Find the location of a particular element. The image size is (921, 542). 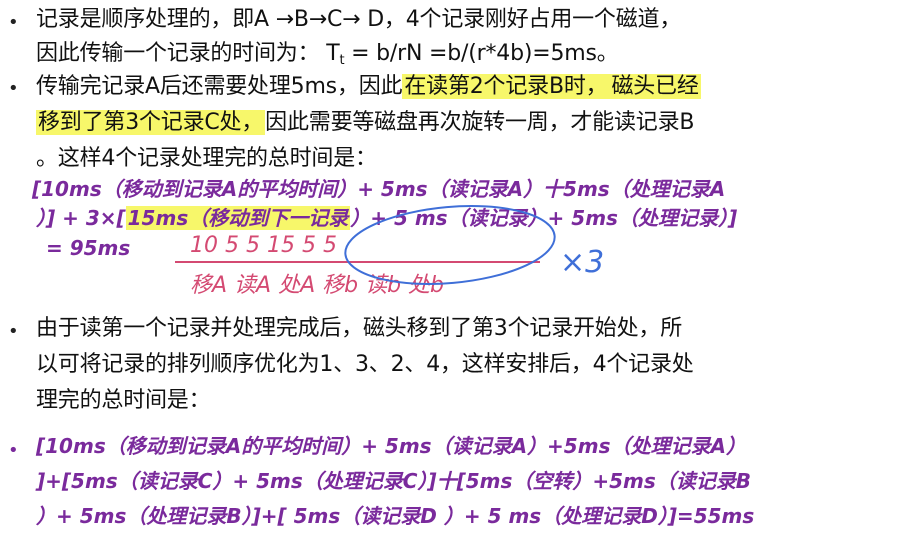

section3-line2: 以可将记录的排列顺序优化为1、3、2、4，这样安排后，4个记录处 is located at coordinates (365, 364).